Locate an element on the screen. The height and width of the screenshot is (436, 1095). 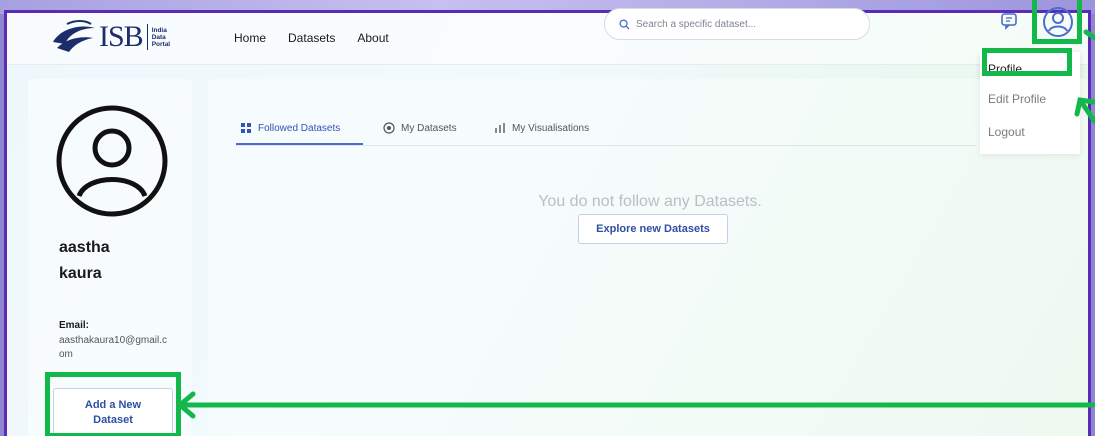
tab-my-datasets: My Datasets is located at coordinates (420, 128).